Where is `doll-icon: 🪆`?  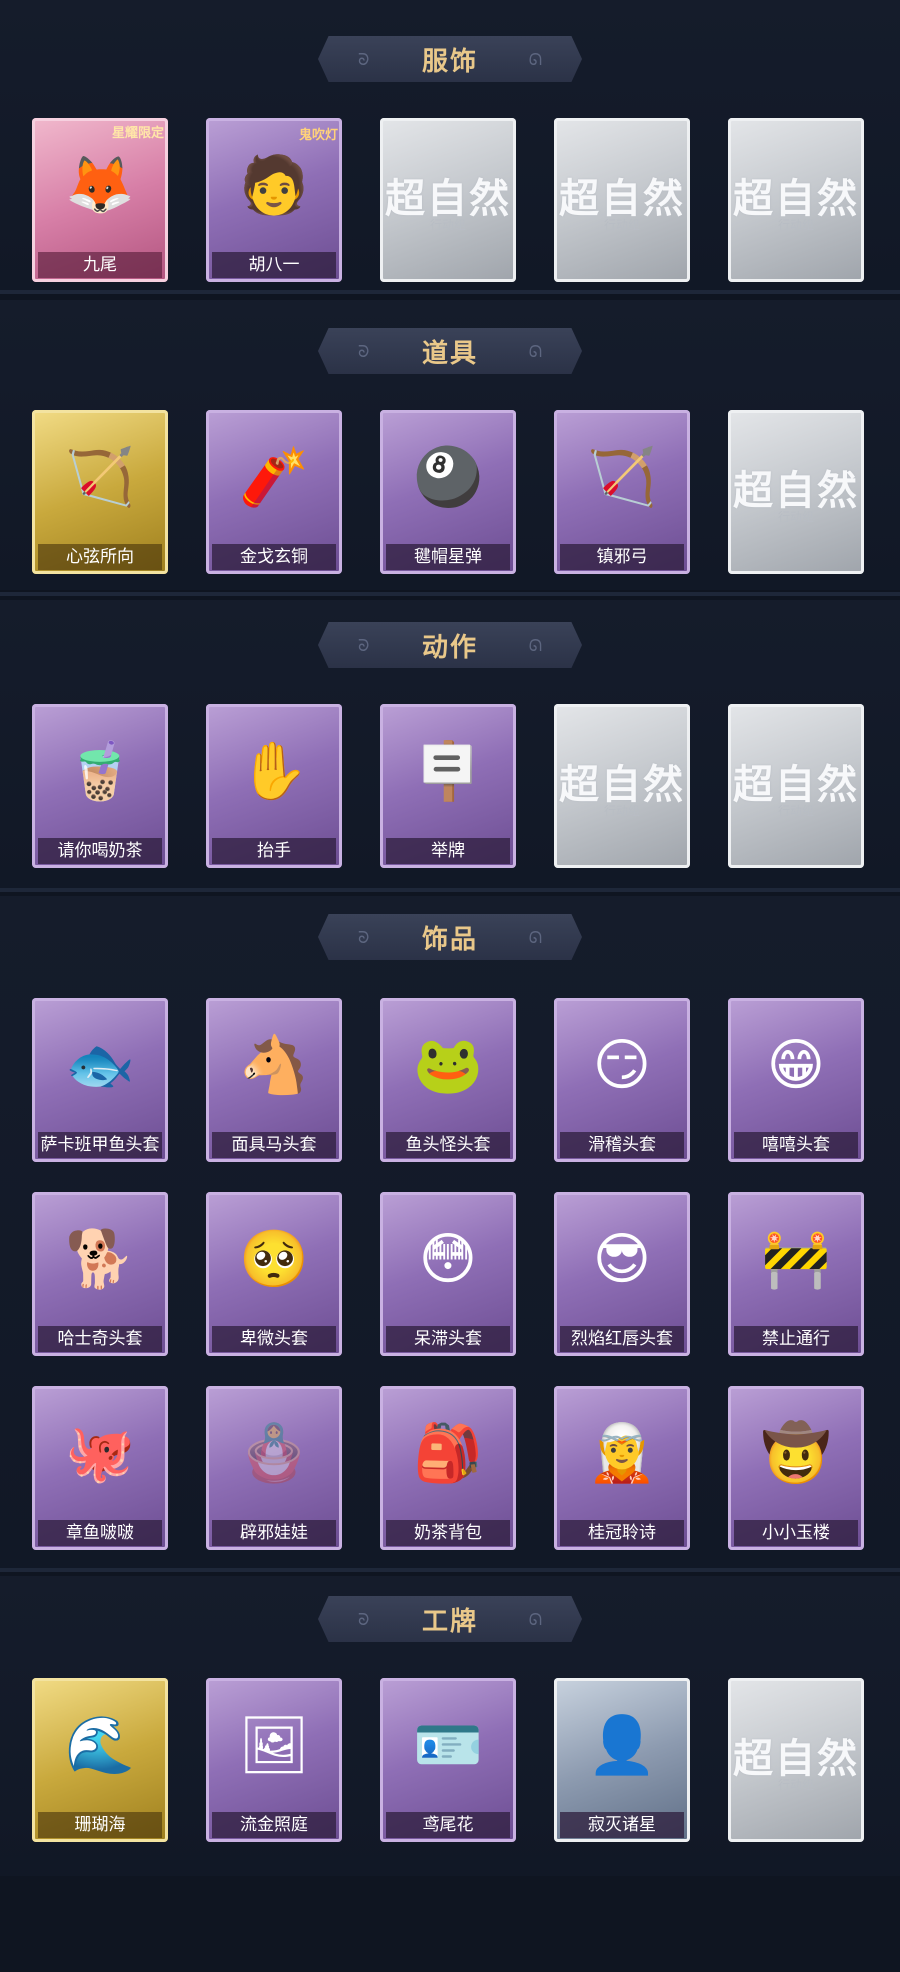
doll-icon: 🪆 is located at coordinates (274, 1453).